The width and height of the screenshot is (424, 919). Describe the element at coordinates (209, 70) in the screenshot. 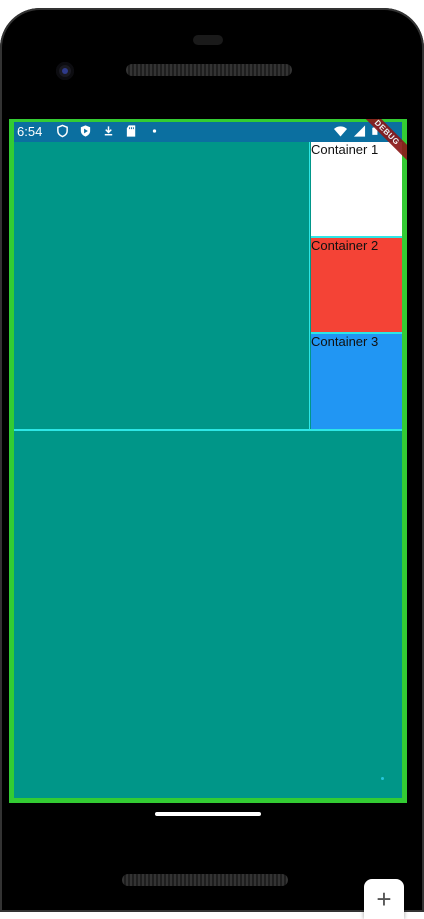

I see `top-speaker-grille` at that location.